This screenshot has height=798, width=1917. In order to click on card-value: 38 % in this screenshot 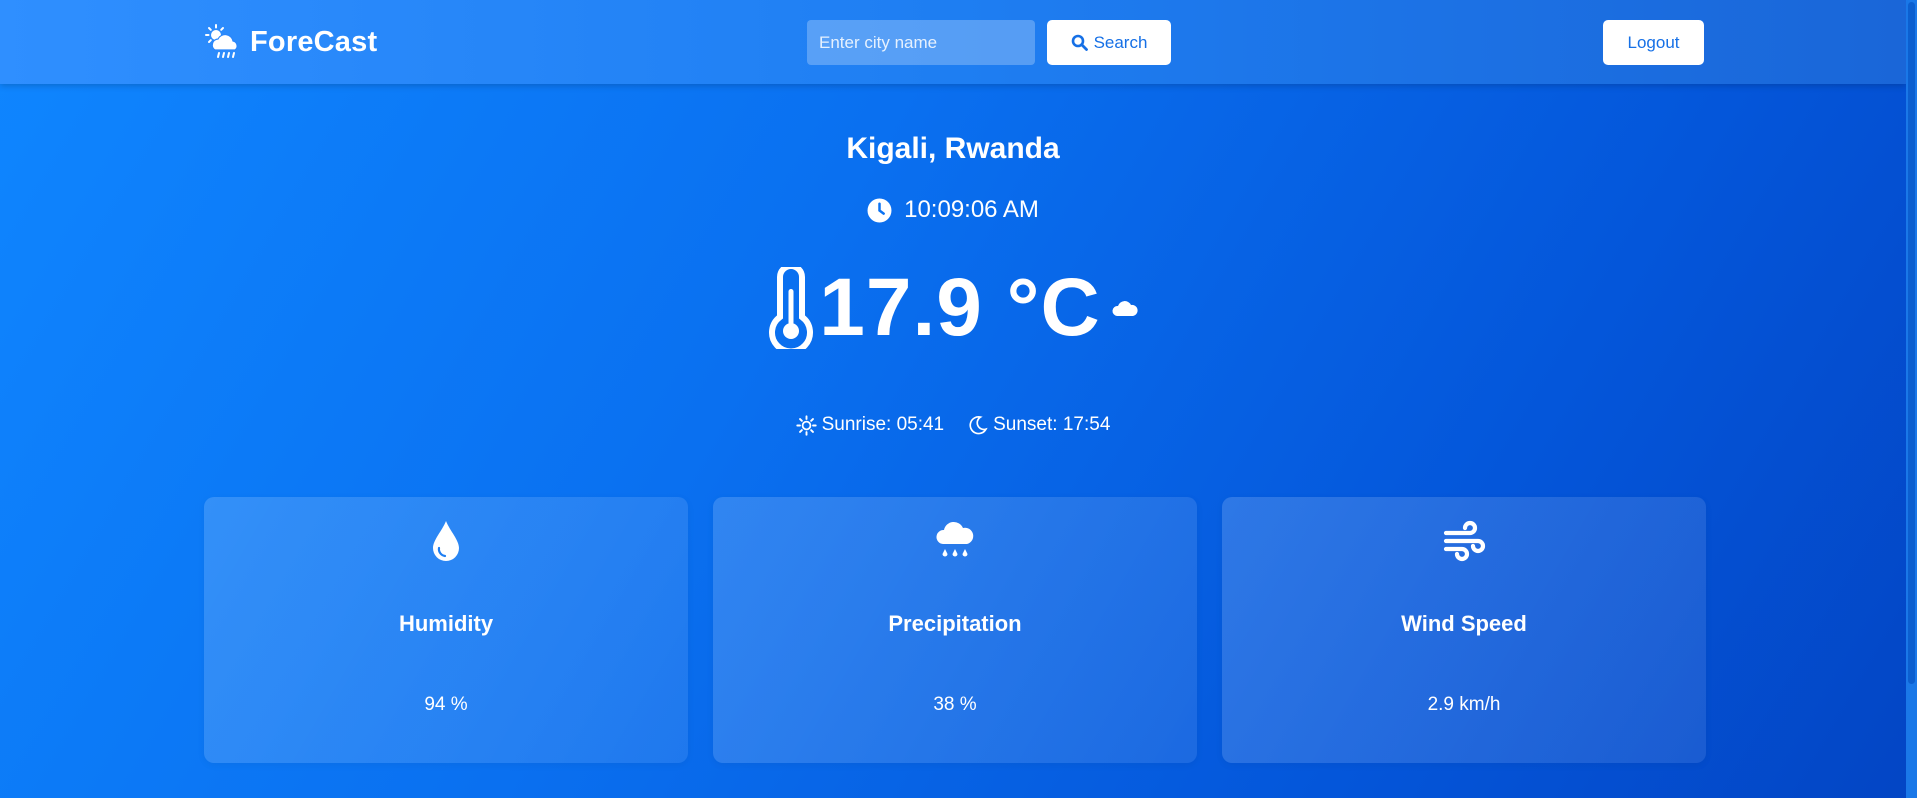, I will do `click(955, 704)`.